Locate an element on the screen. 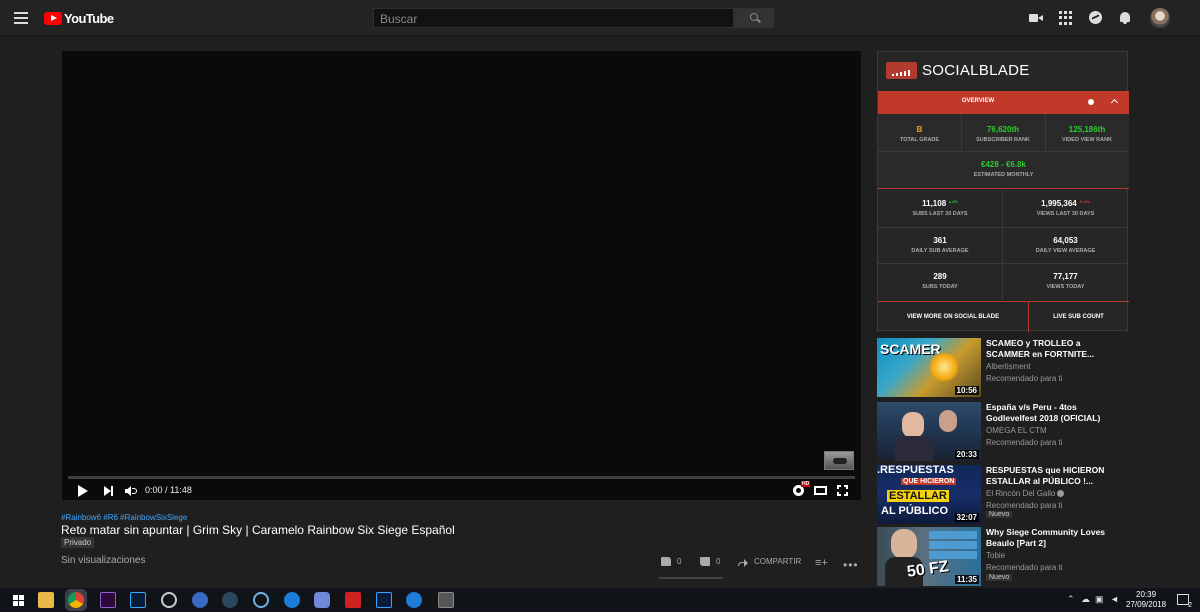 This screenshot has height=612, width=1200. notification-center-icon: 2 is located at coordinates (1184, 601).